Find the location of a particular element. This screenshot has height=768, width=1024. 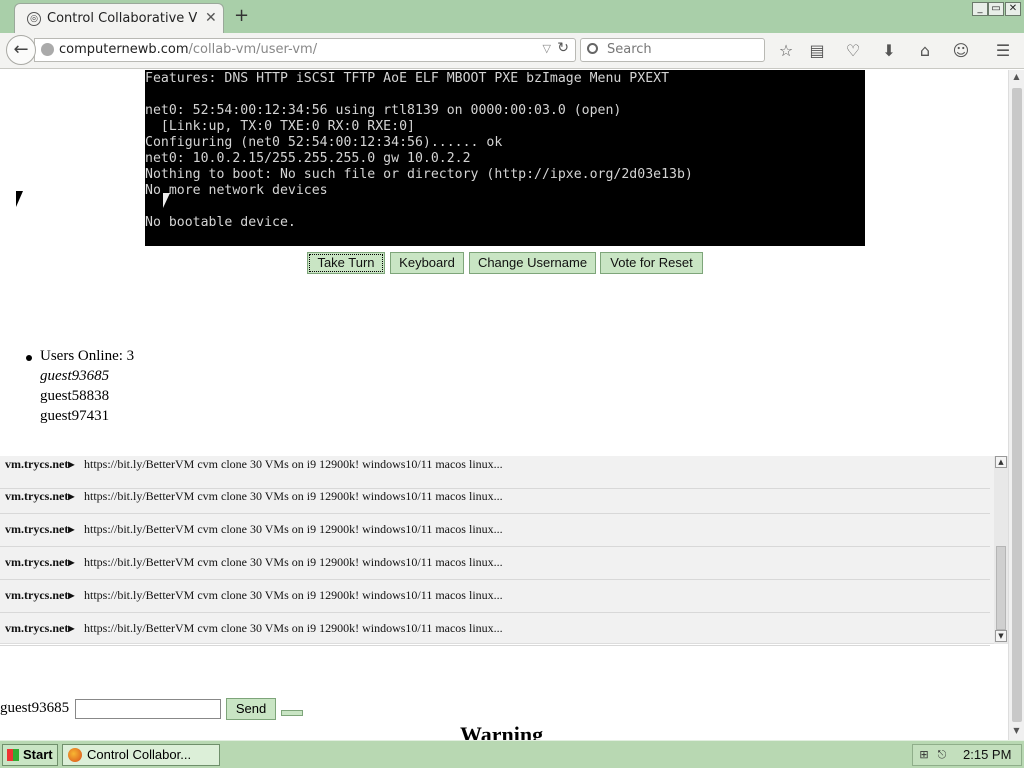

search-field: Search is located at coordinates (672, 50).